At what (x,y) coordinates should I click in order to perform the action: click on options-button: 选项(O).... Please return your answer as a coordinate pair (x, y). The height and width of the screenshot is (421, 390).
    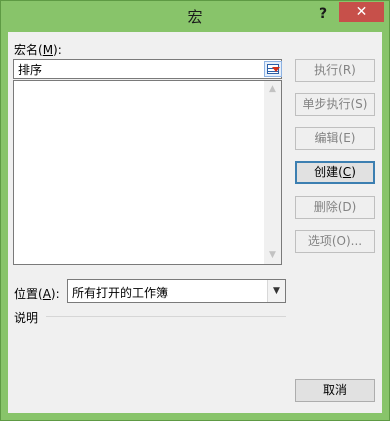
    Looking at the image, I should click on (335, 241).